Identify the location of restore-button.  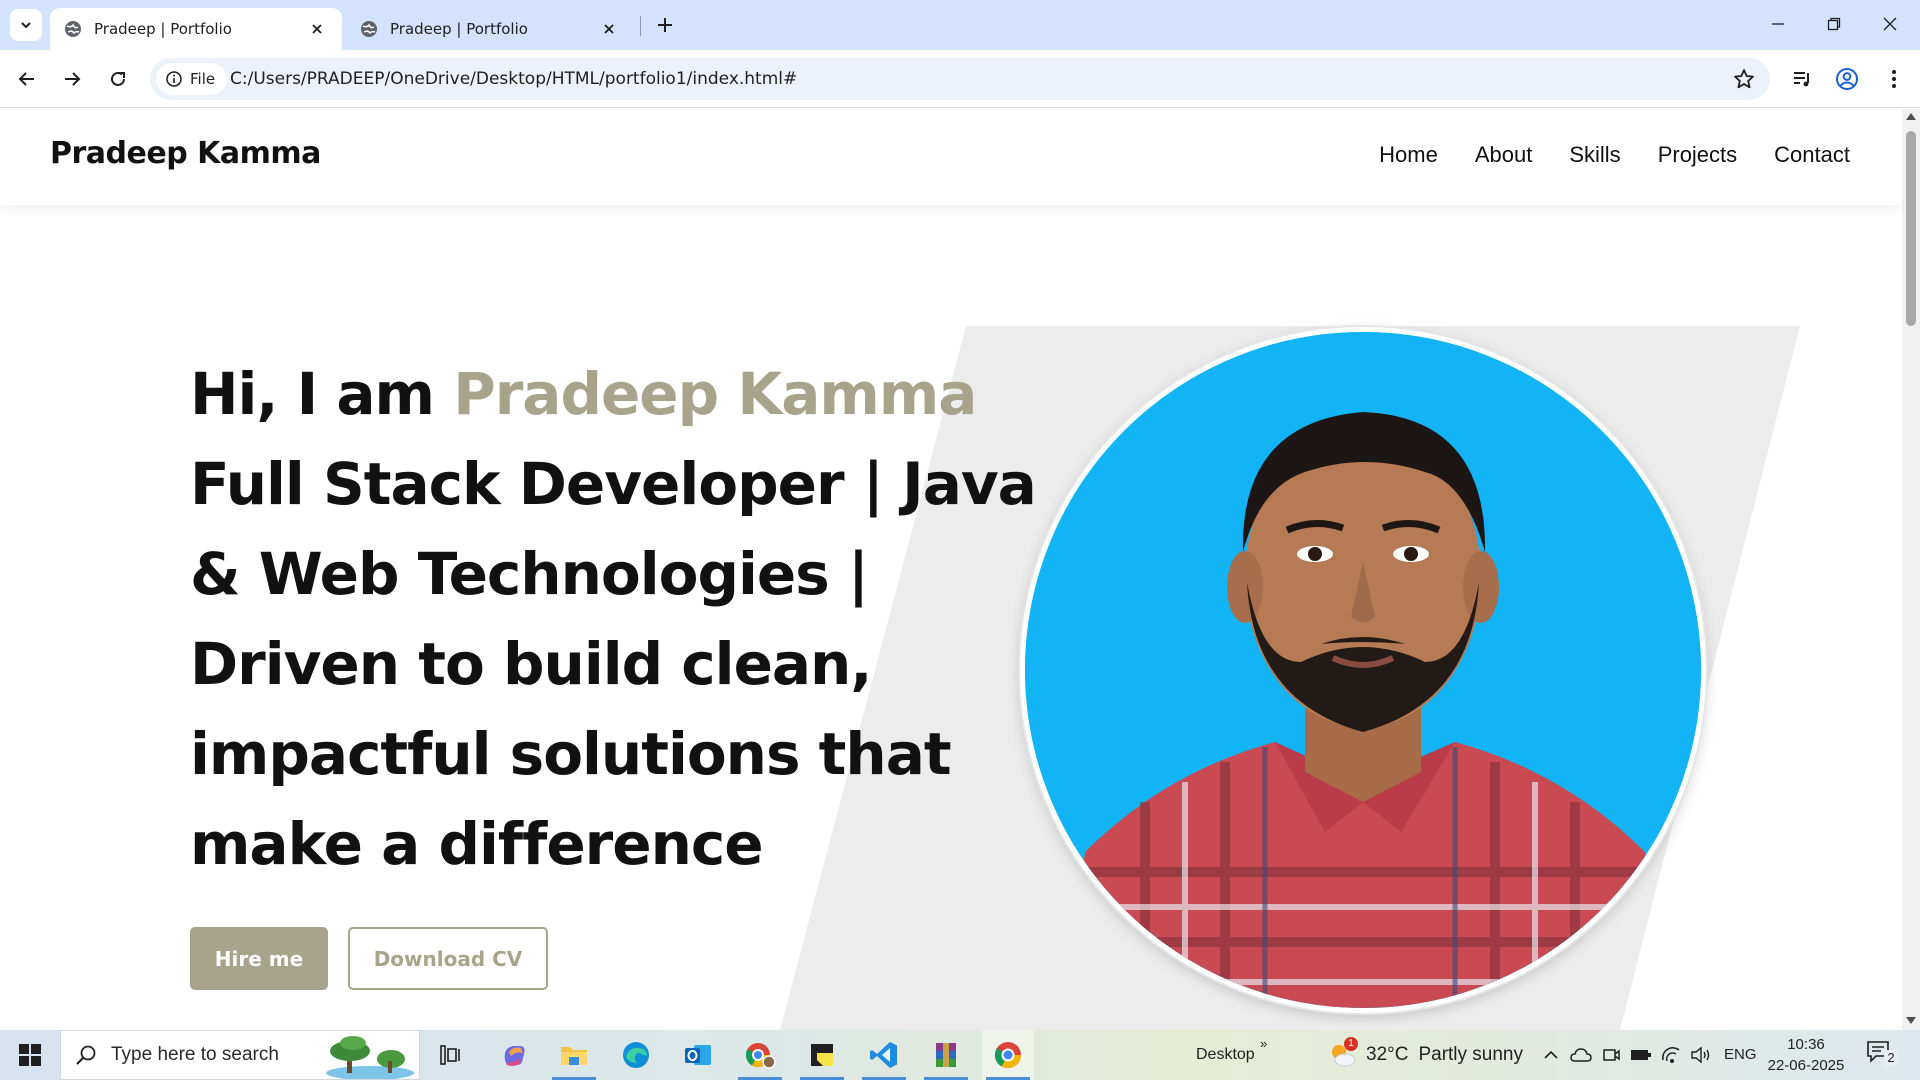
(1834, 24).